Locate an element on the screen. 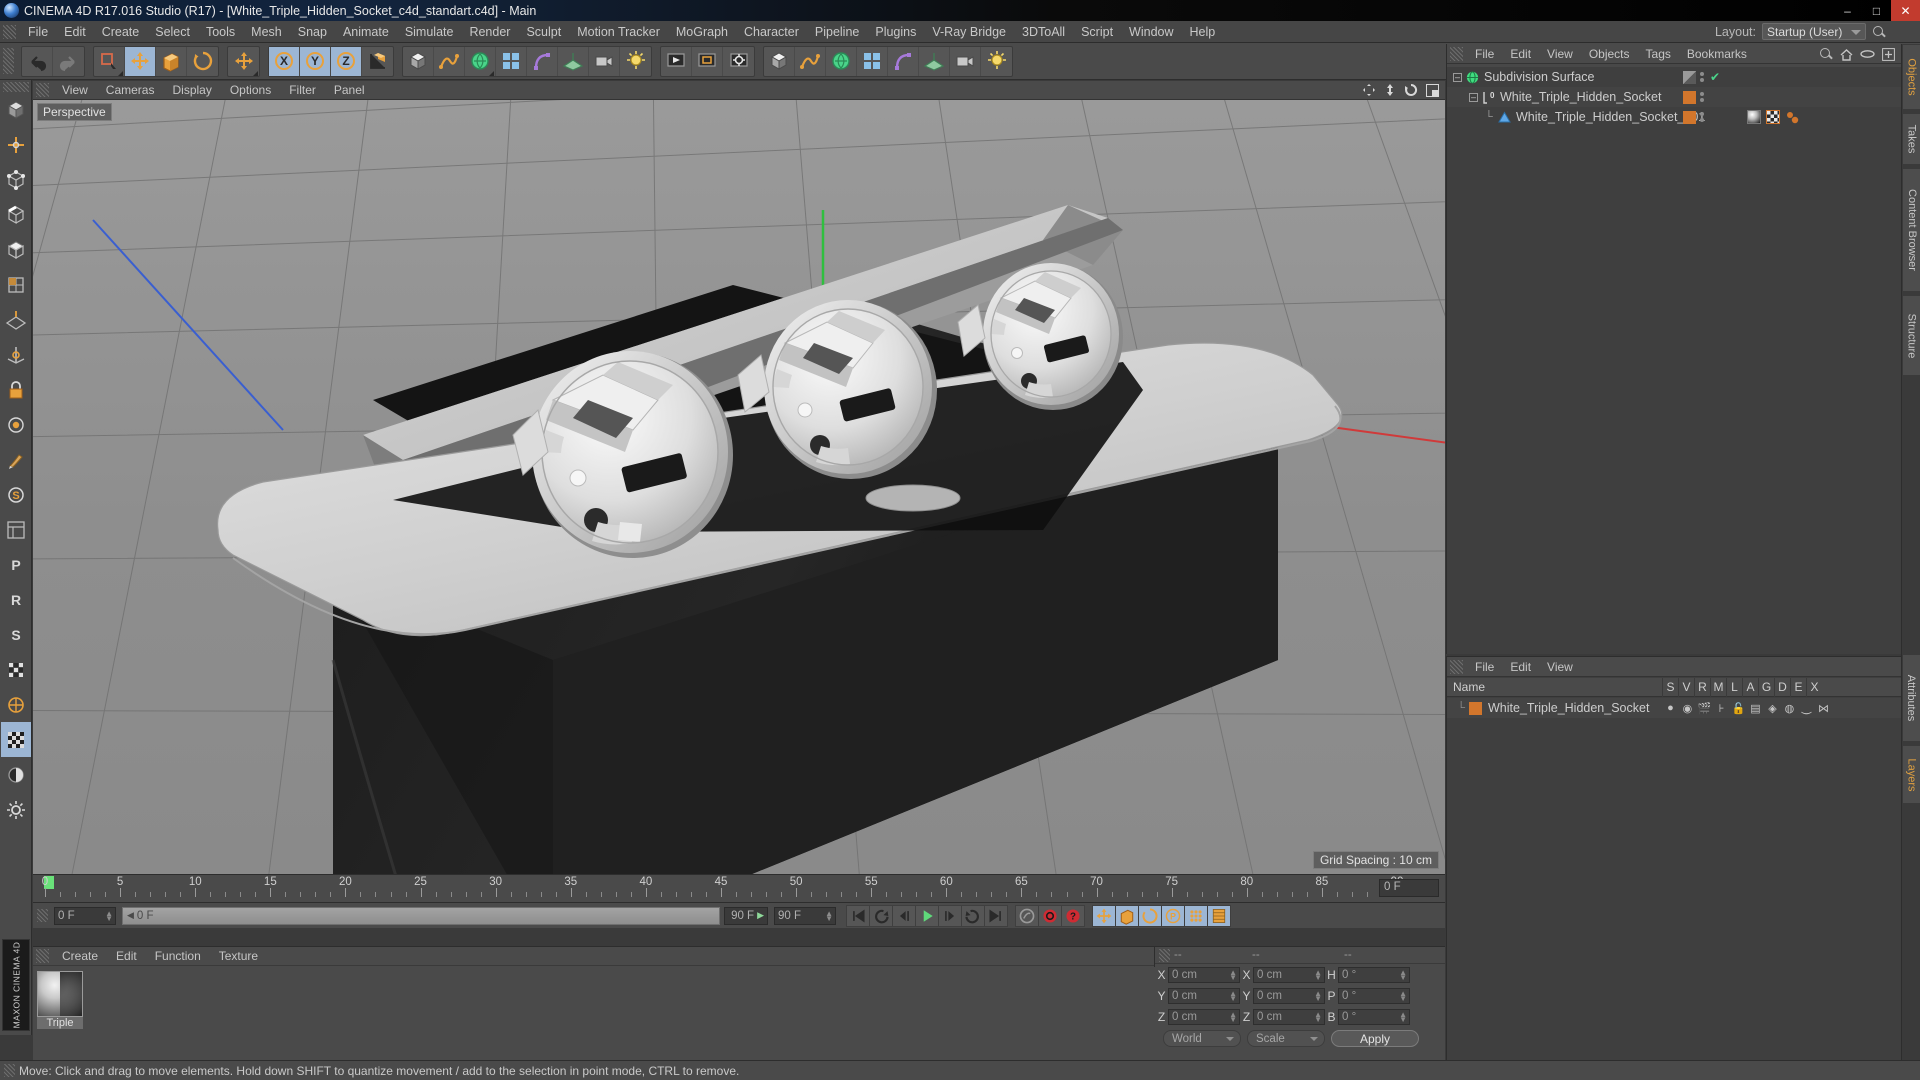 The image size is (1920, 1080). menu-item-tools: Tools is located at coordinates (220, 32).